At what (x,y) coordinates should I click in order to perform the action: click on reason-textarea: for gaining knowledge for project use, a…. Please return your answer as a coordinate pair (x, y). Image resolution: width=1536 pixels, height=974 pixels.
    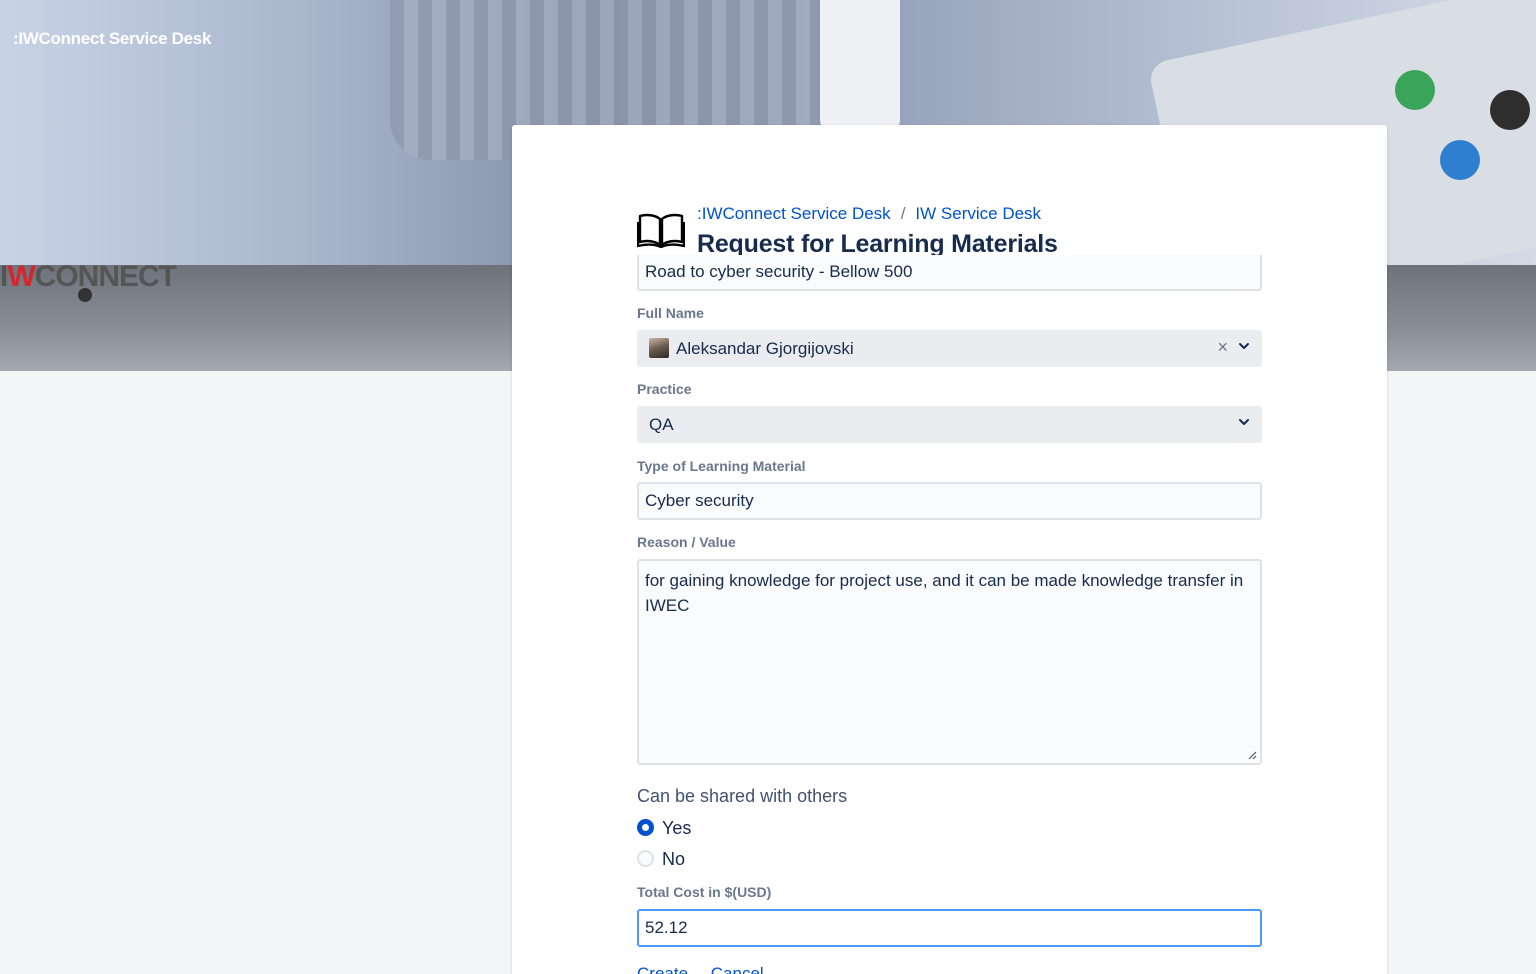
    Looking at the image, I should click on (949, 662).